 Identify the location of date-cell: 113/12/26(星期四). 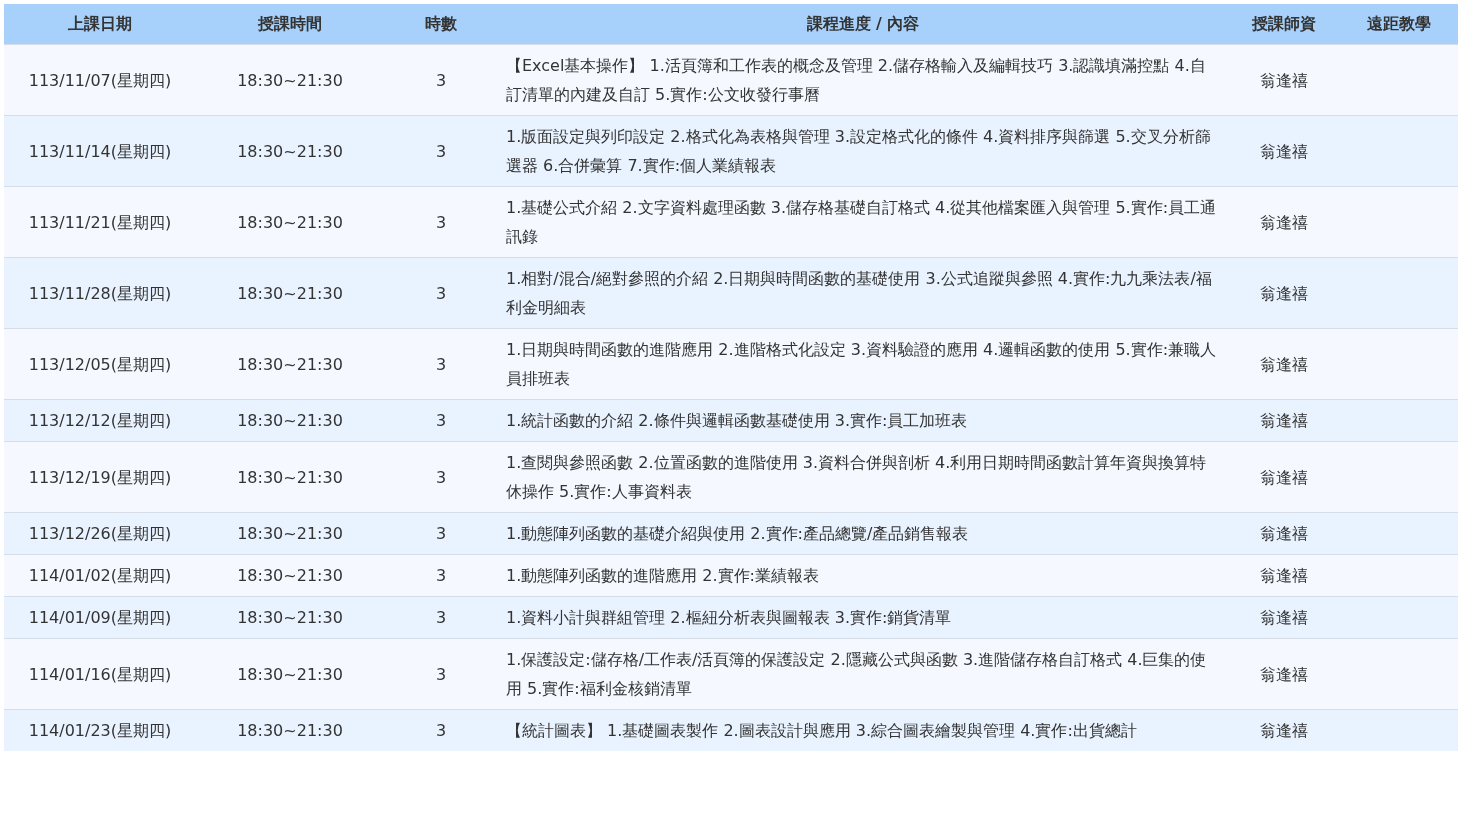
(100, 533).